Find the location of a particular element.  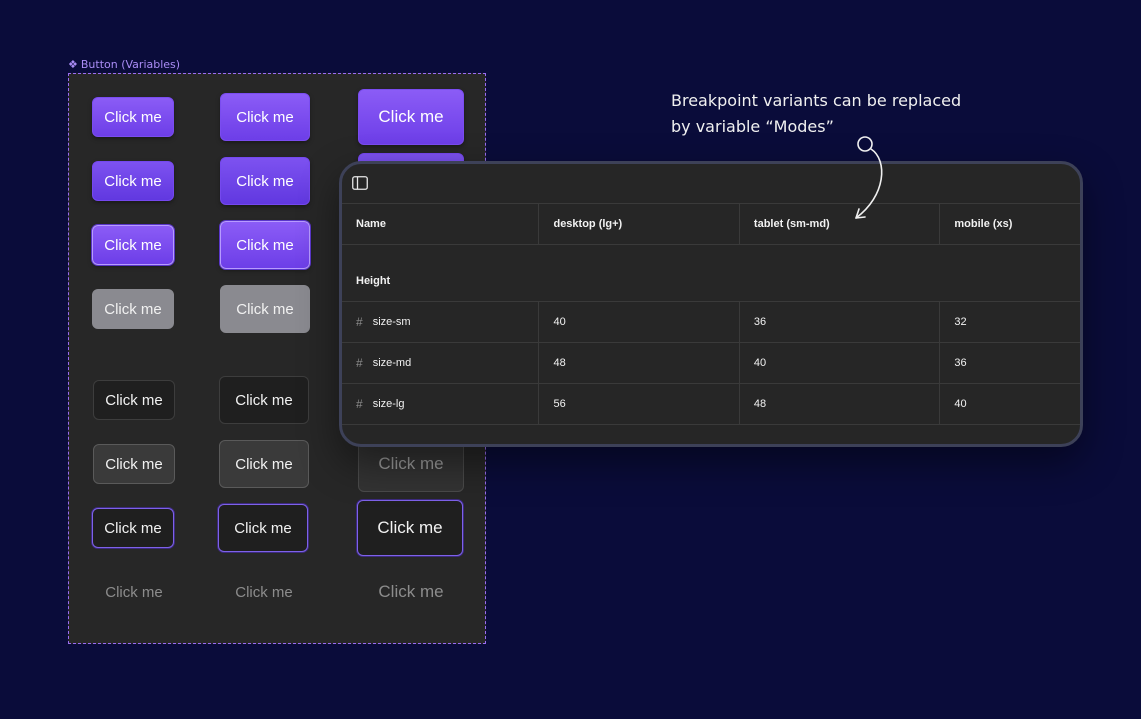

variable-name: size-sm is located at coordinates (391, 322).